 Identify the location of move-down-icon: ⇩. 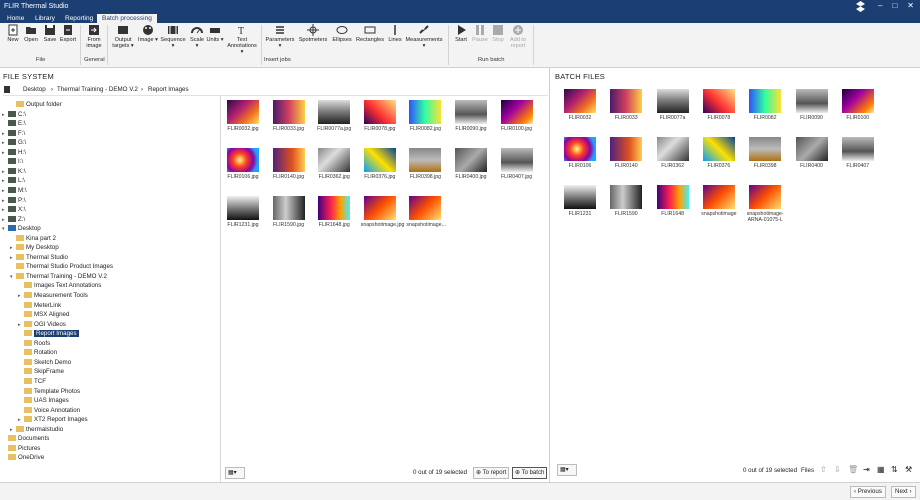
(837, 469).